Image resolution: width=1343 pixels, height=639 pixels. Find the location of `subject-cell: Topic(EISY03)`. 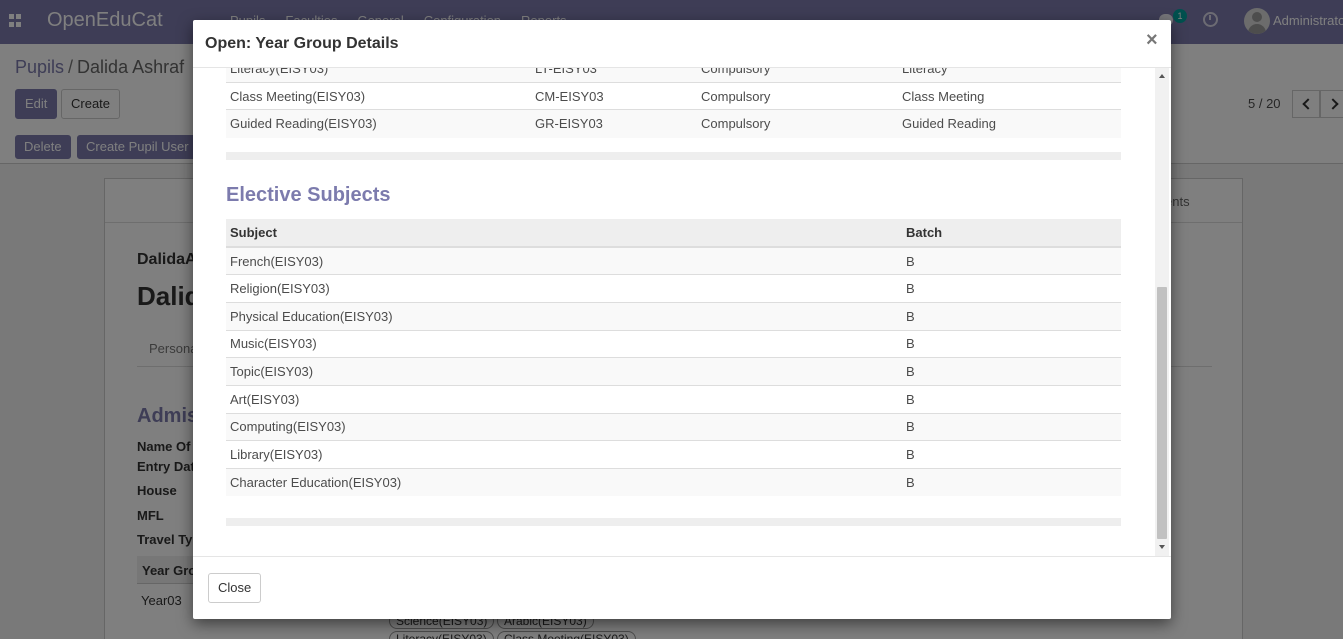

subject-cell: Topic(EISY03) is located at coordinates (564, 371).